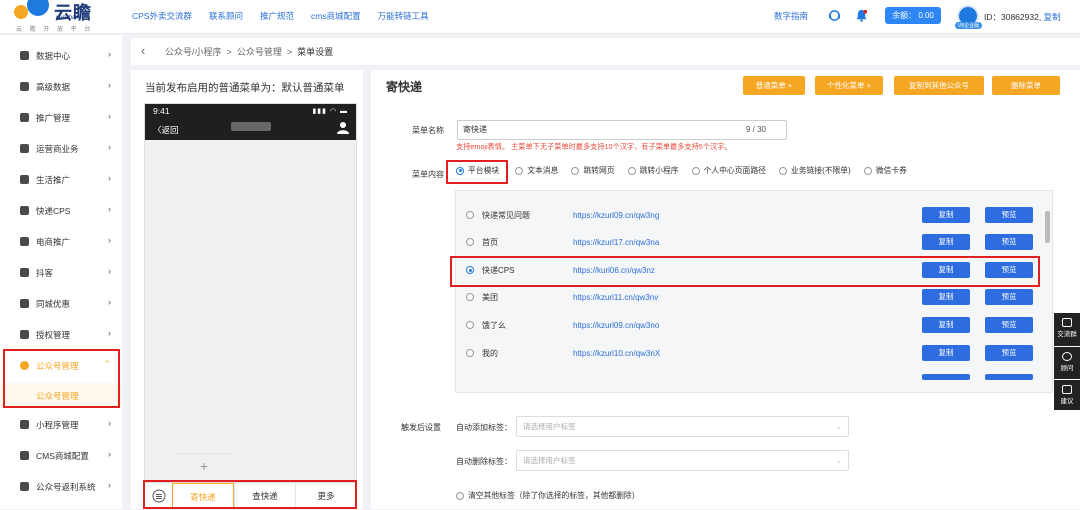 The width and height of the screenshot is (1080, 510). What do you see at coordinates (24, 86) in the screenshot?
I see `layers-icon` at bounding box center [24, 86].